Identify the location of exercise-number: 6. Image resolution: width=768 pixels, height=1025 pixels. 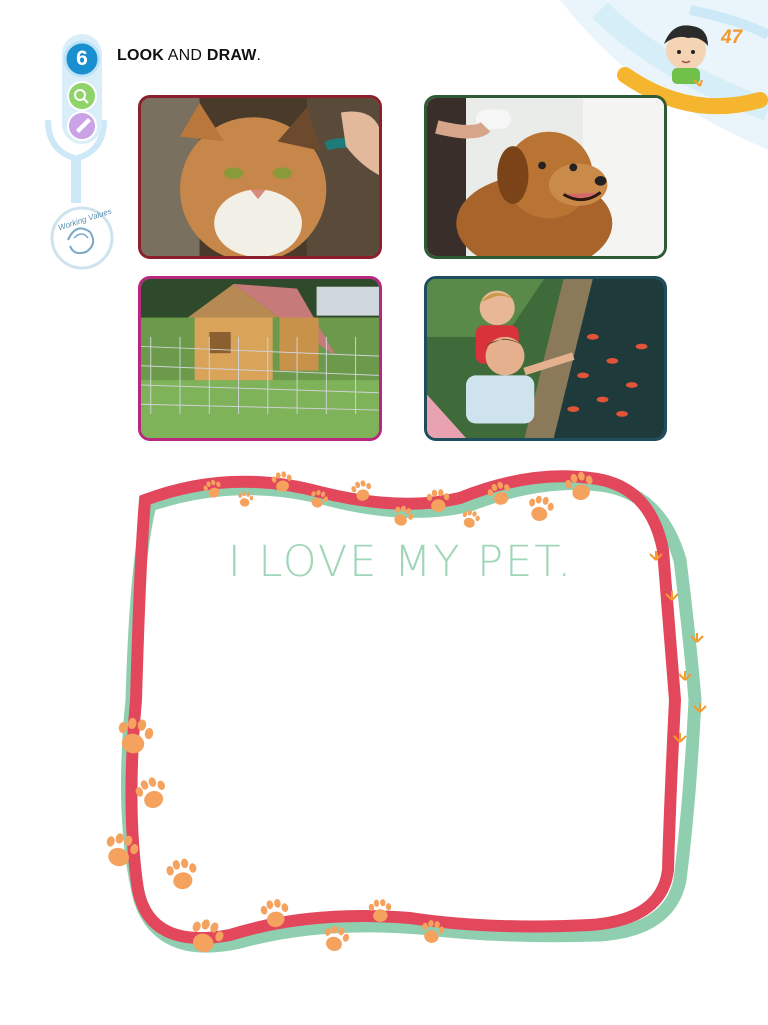
(82, 58).